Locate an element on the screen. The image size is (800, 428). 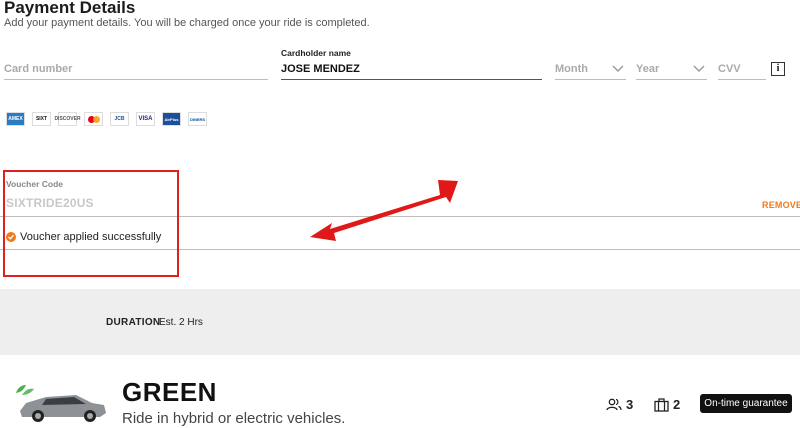
luggage-capacity: 2 is located at coordinates (667, 404).